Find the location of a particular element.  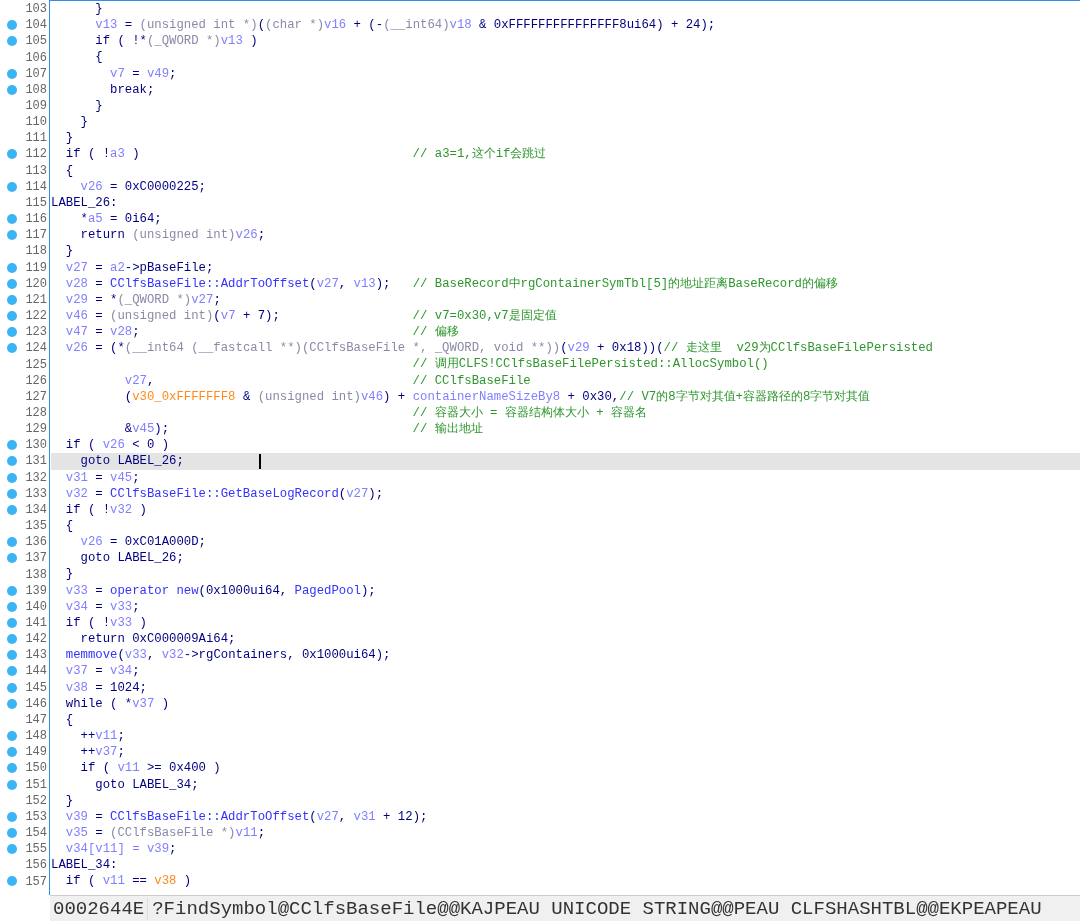

code-line: LABEL_26: is located at coordinates (565, 203).